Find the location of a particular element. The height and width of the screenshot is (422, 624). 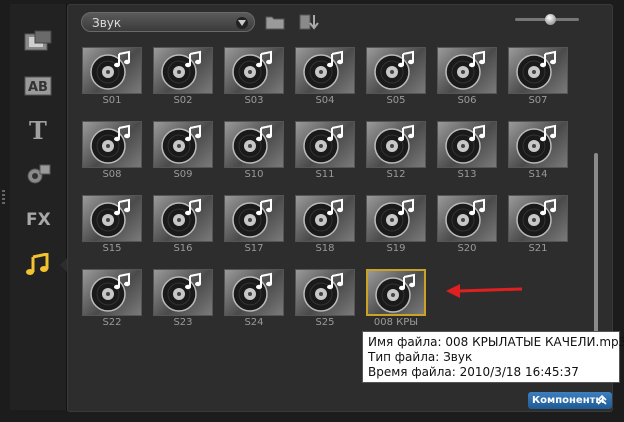

import-folder-button is located at coordinates (275, 22).